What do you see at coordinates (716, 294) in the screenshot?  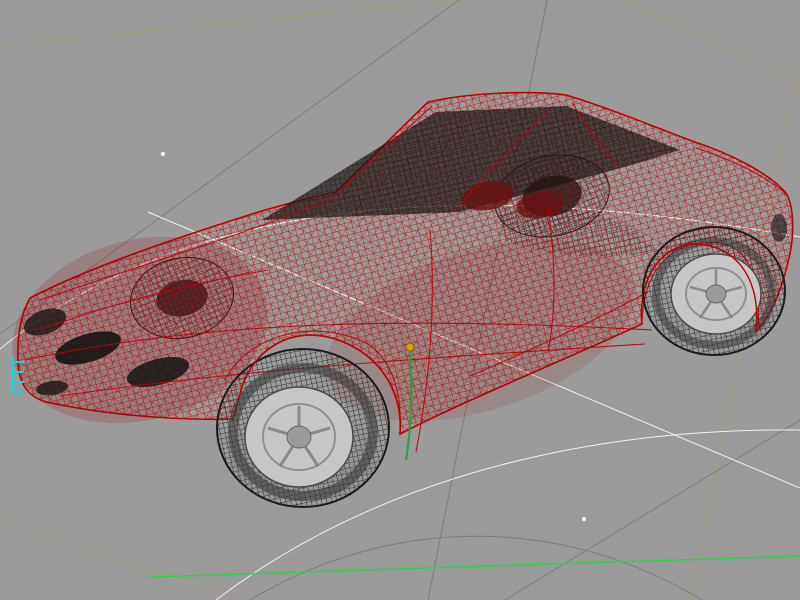 I see `rear-hub` at bounding box center [716, 294].